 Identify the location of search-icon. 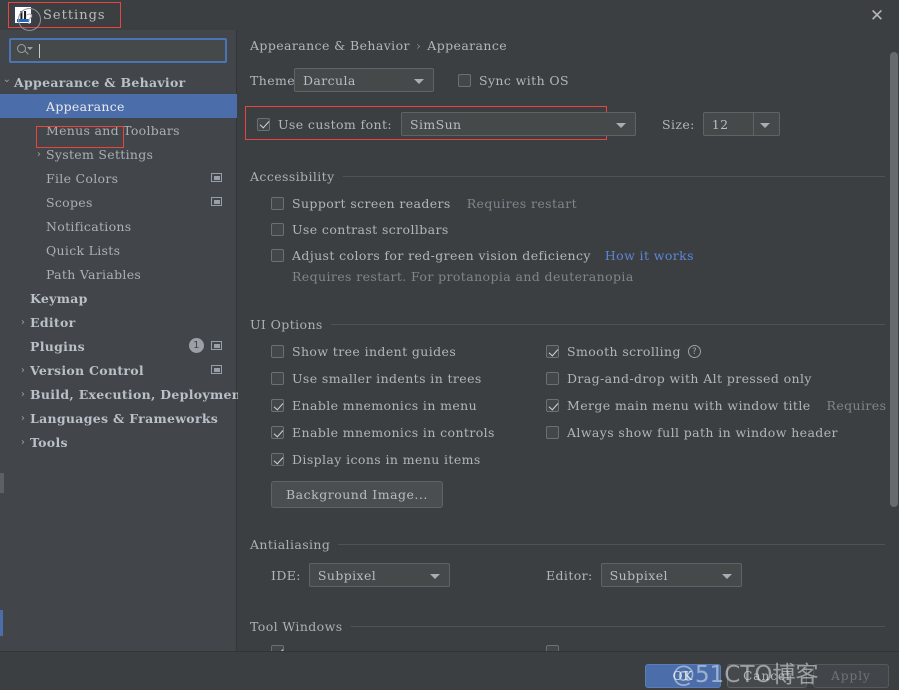
(25, 50).